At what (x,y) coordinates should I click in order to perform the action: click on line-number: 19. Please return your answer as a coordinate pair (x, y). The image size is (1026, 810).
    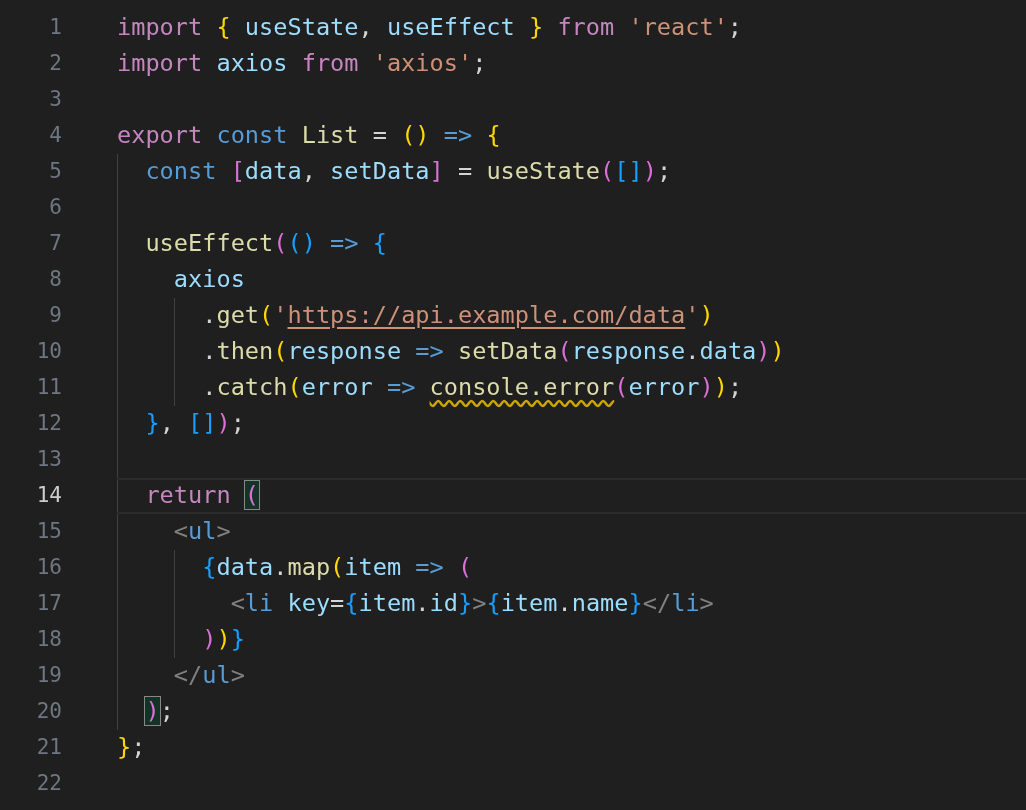
    Looking at the image, I should click on (48, 676).